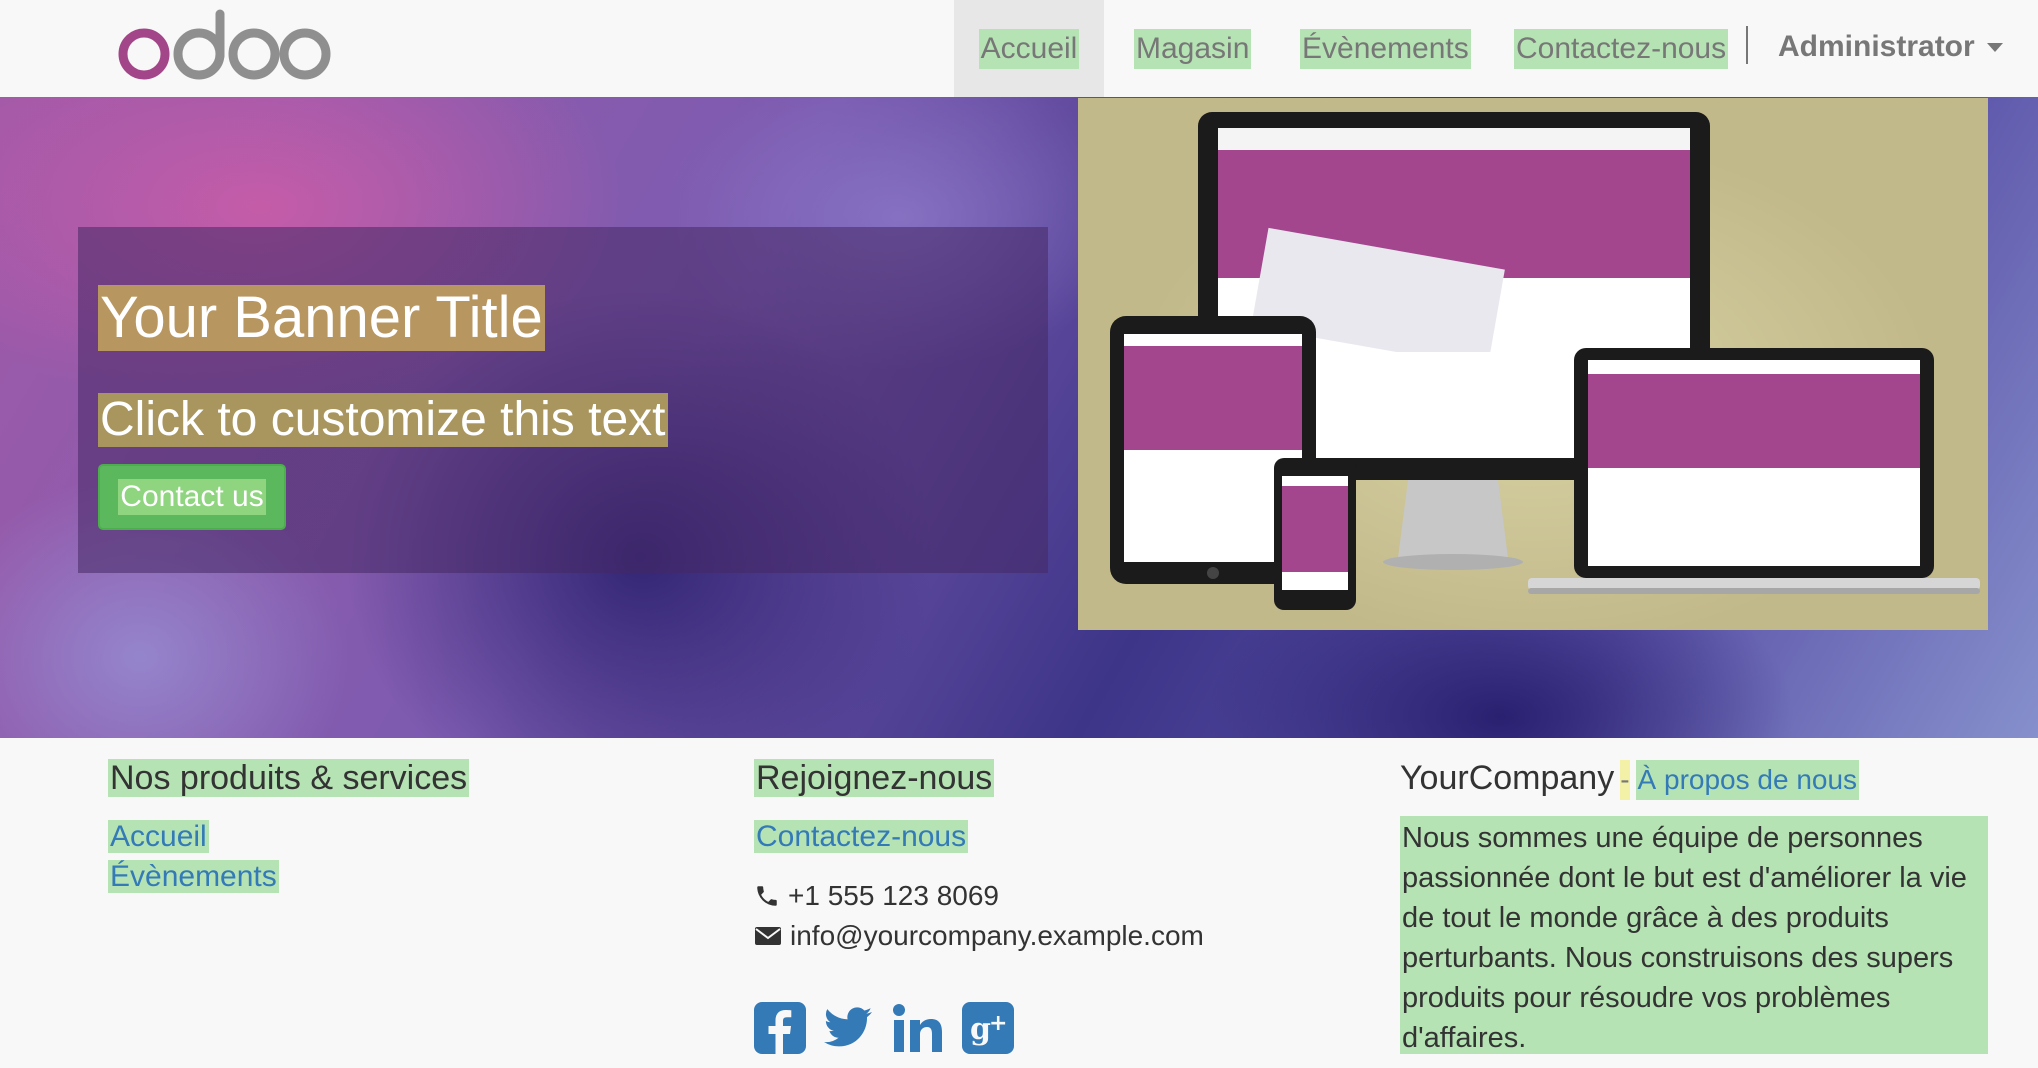 Image resolution: width=2038 pixels, height=1068 pixels. I want to click on google-plus-icon: g +, so click(988, 1028).